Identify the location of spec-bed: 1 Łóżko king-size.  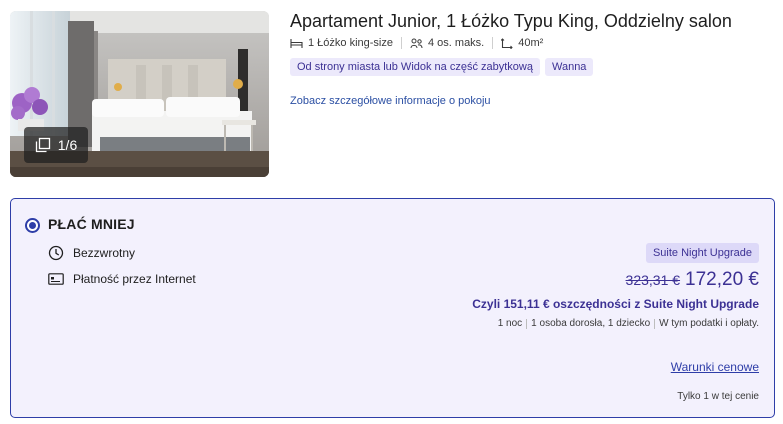
(341, 43).